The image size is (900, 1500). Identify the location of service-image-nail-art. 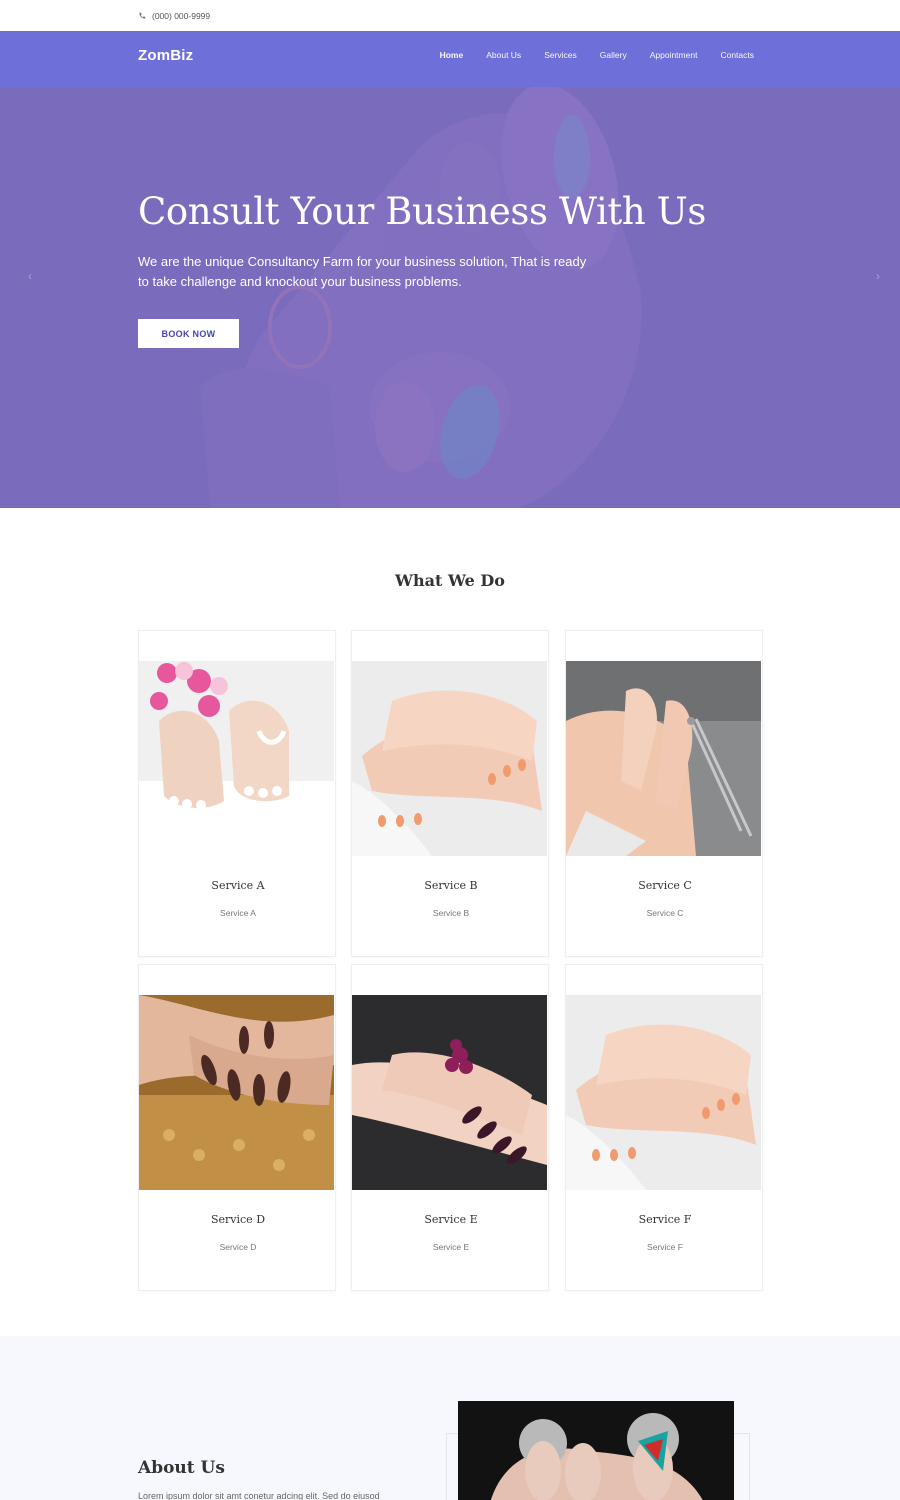
(236, 1092).